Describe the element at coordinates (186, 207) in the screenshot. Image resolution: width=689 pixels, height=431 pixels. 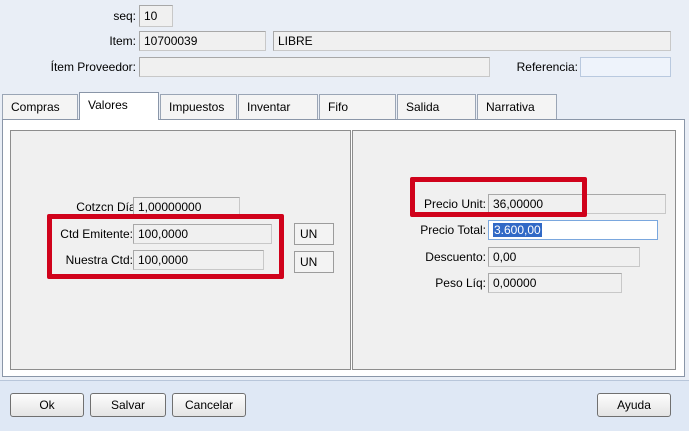
I see `exchange-rate-field: 1,00000000` at that location.